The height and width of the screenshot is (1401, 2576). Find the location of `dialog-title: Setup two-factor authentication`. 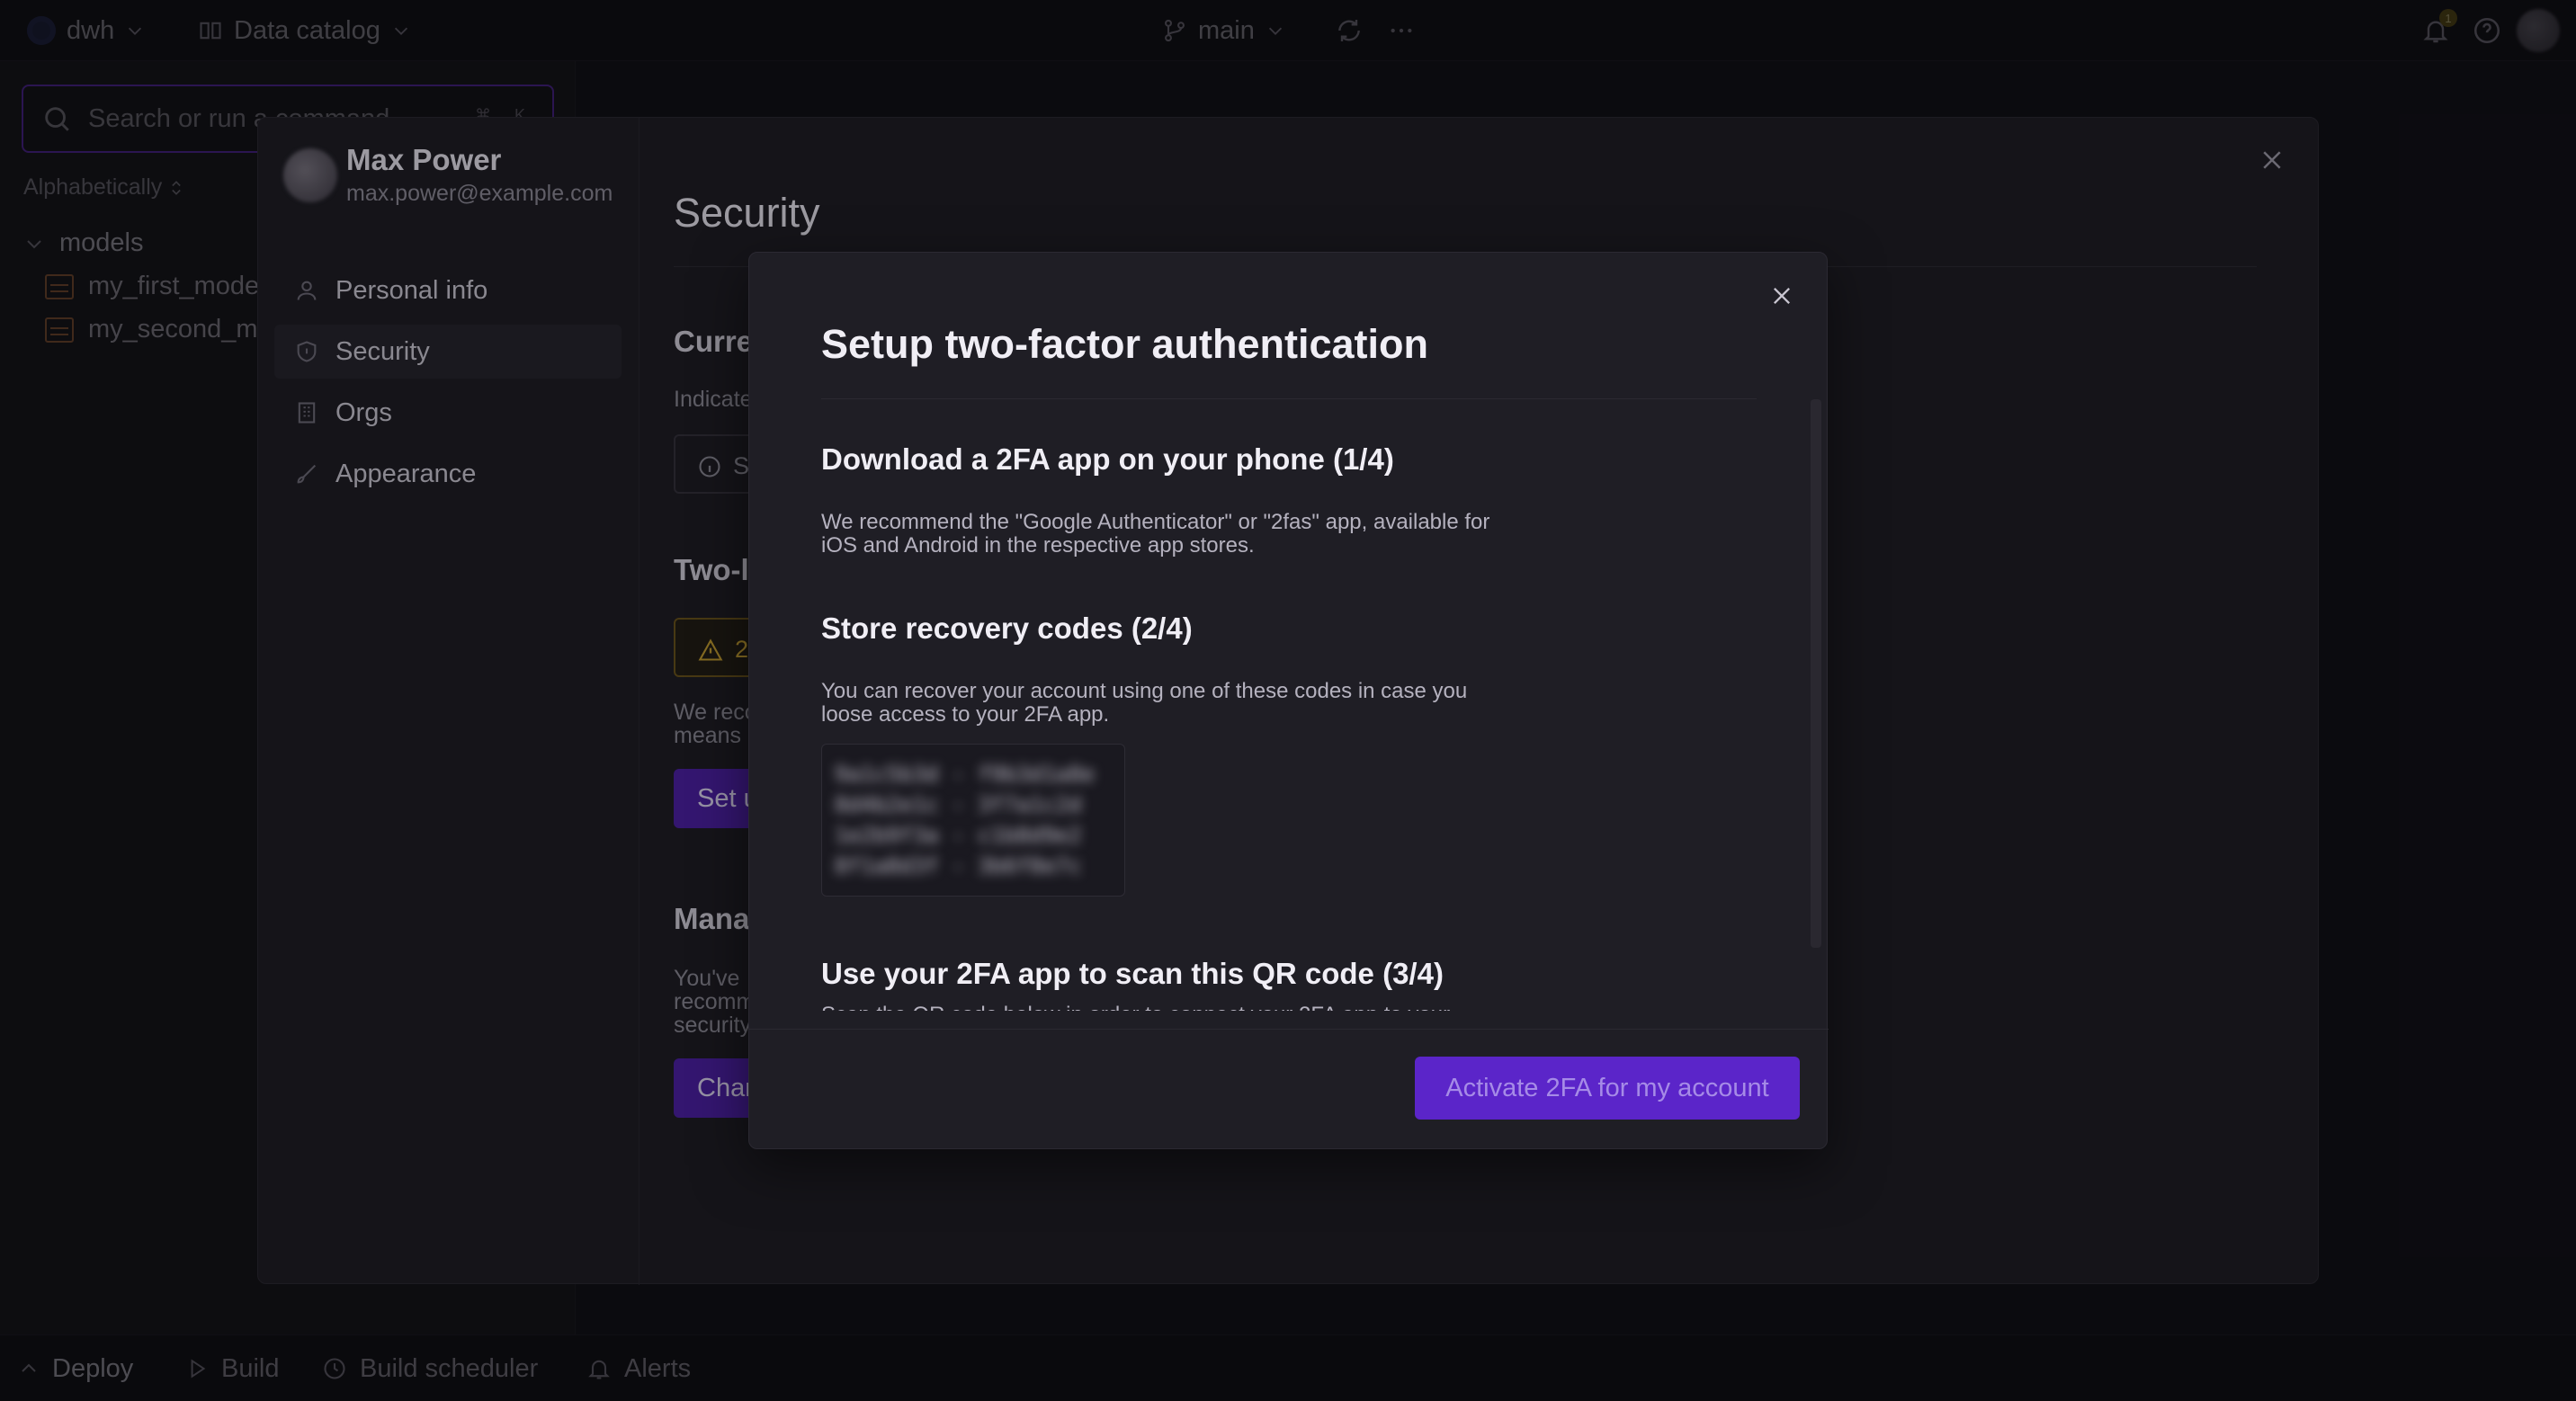

dialog-title: Setup two-factor authentication is located at coordinates (1124, 344).